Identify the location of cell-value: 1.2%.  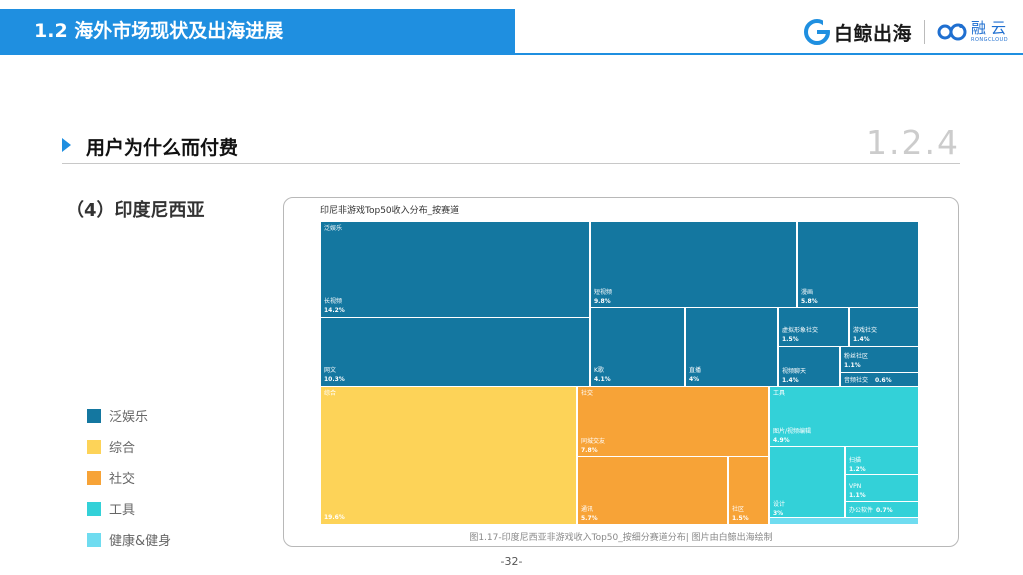
(857, 469).